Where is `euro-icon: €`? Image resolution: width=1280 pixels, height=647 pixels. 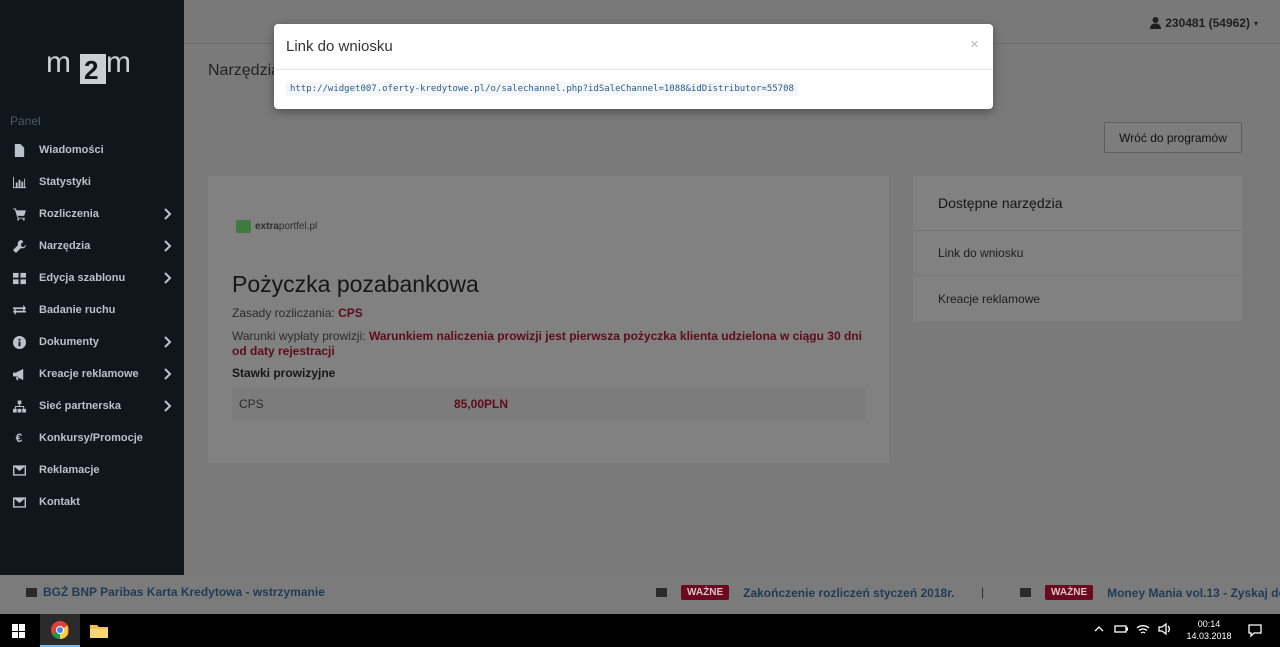
euro-icon: € is located at coordinates (19, 438).